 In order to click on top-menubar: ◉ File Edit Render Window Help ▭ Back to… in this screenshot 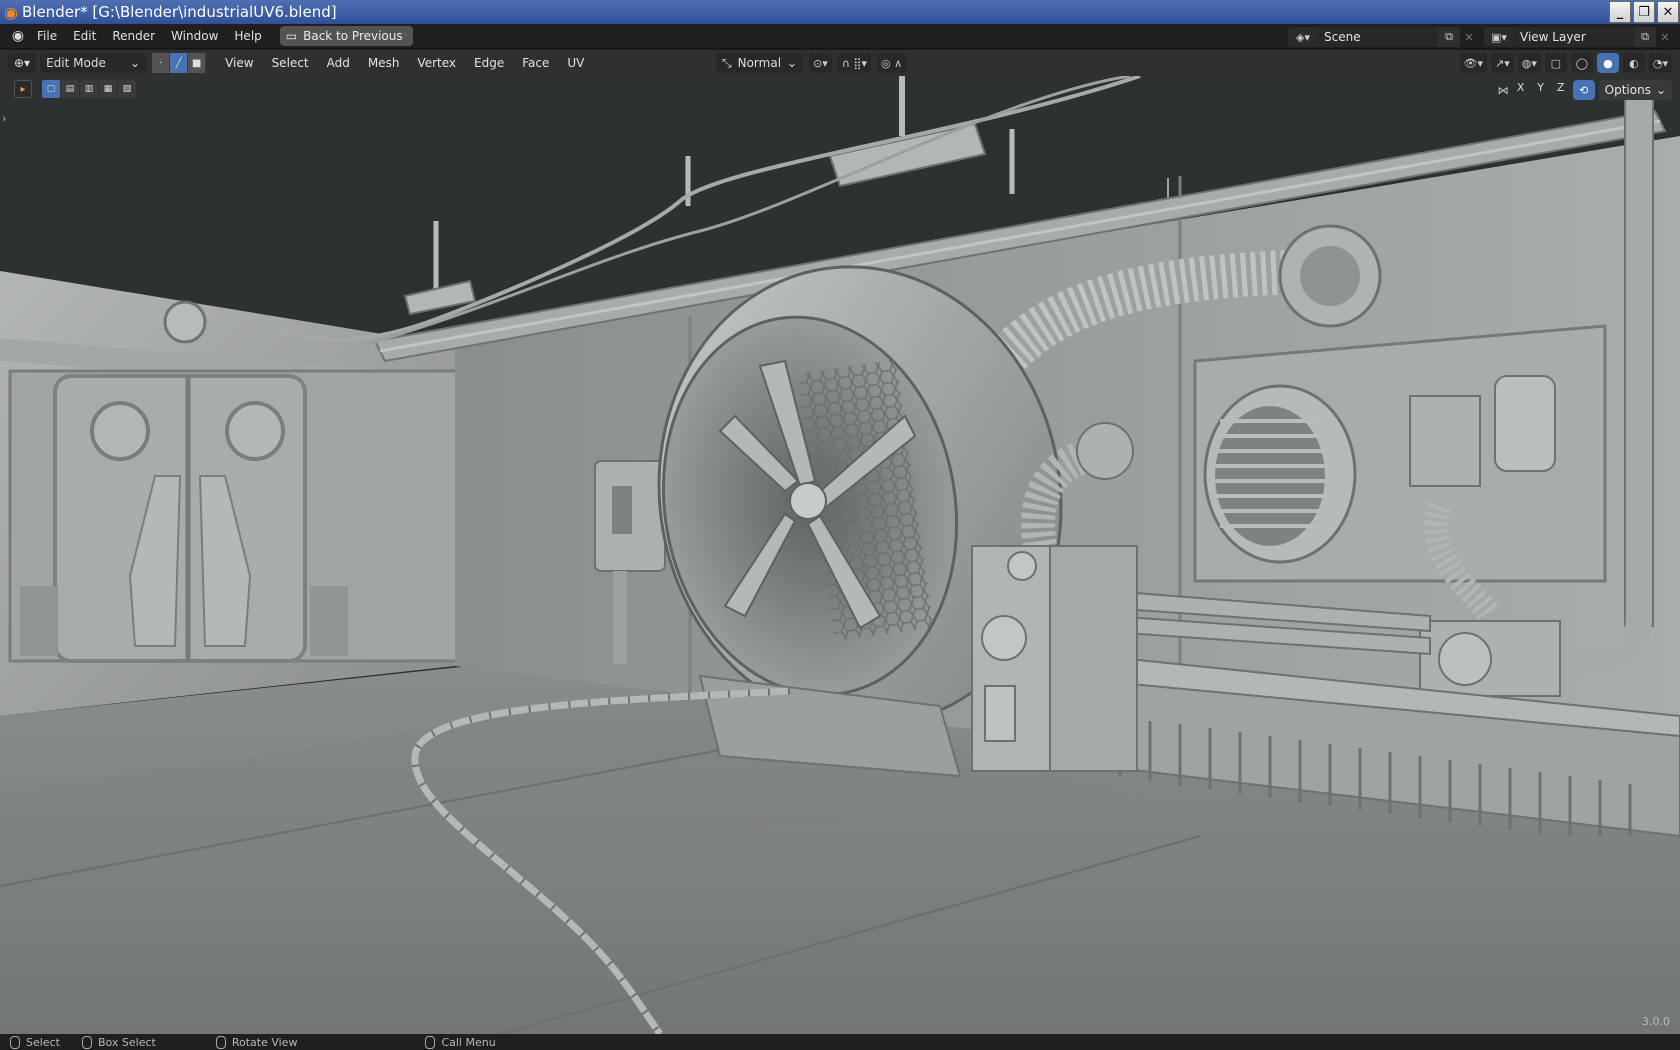, I will do `click(840, 36)`.